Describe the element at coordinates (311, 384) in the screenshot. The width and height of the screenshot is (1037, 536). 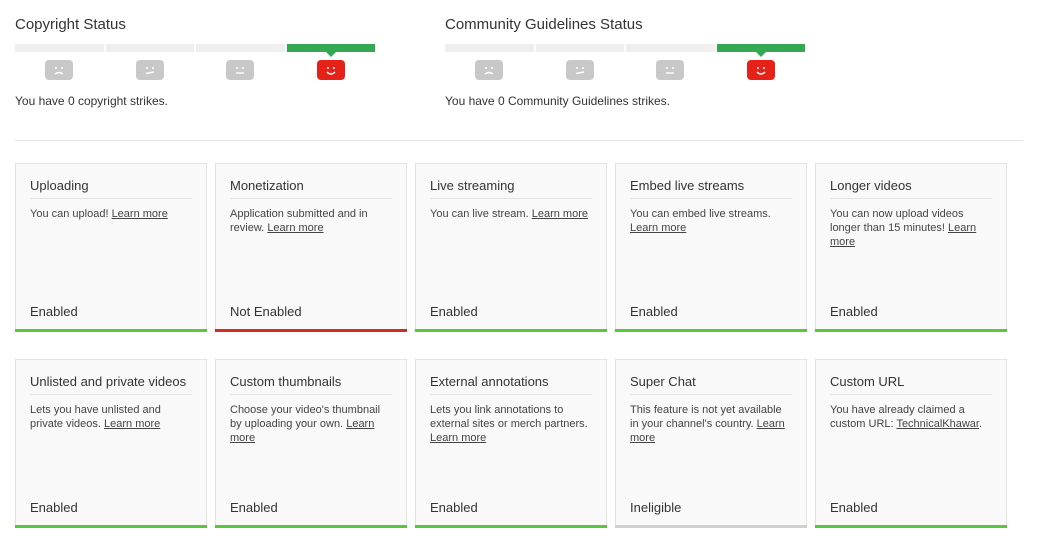
I see `feature-title: Custom thumbnails` at that location.